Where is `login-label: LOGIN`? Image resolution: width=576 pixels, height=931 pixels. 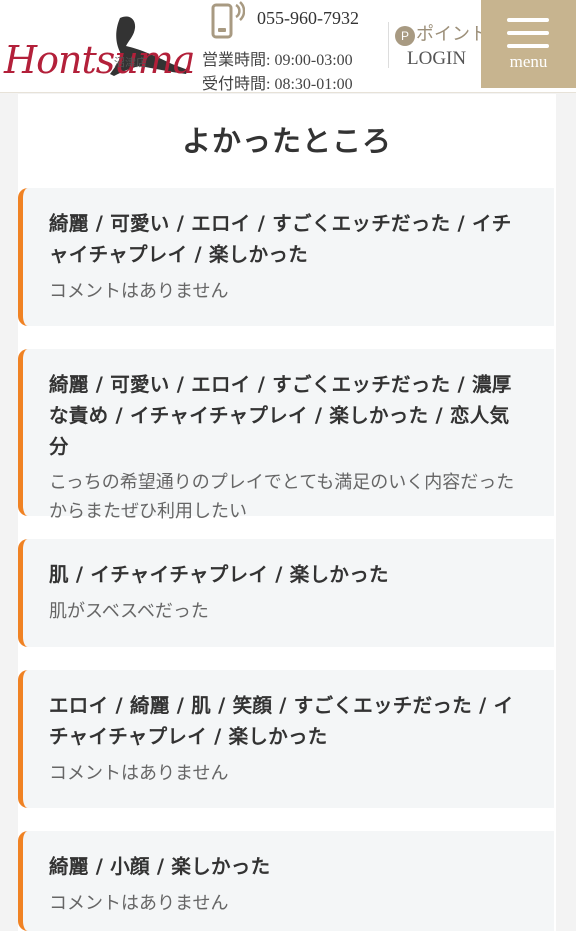 login-label: LOGIN is located at coordinates (437, 58).